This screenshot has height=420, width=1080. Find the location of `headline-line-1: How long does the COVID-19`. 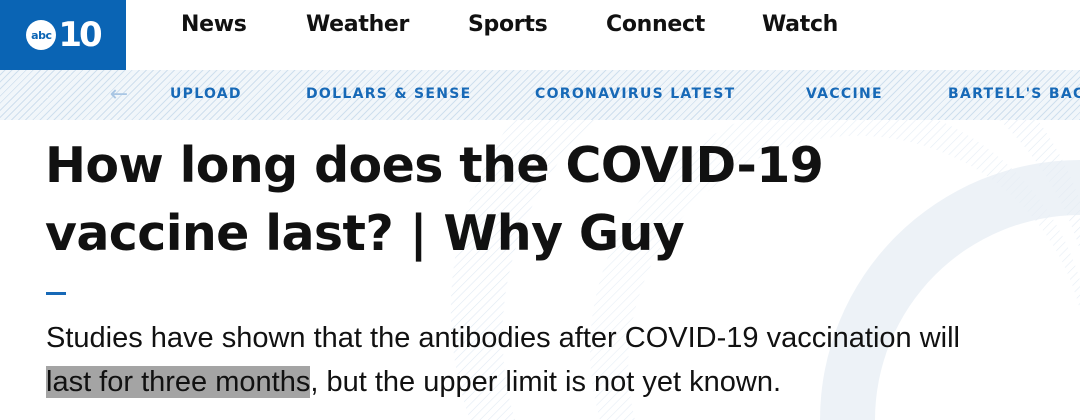

headline-line-1: How long does the COVID-19 is located at coordinates (434, 165).